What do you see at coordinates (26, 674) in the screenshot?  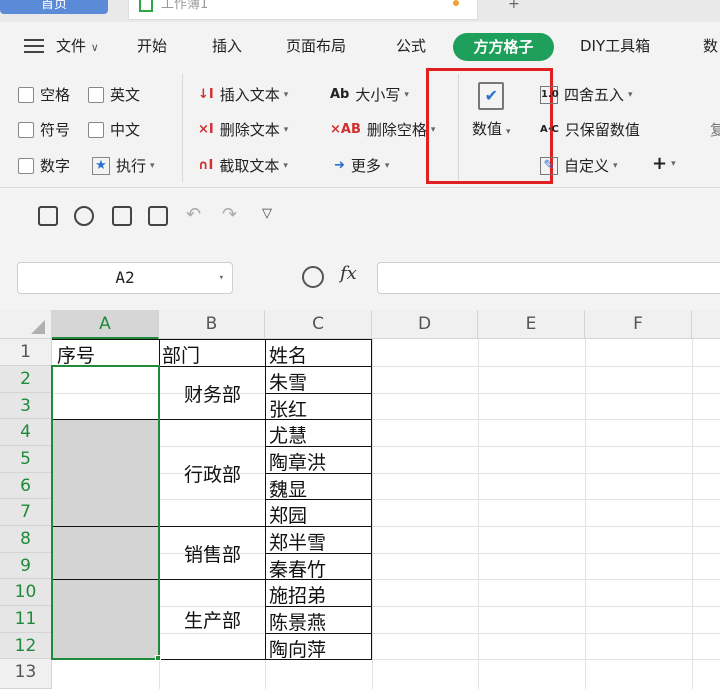 I see `row-header: 13` at bounding box center [26, 674].